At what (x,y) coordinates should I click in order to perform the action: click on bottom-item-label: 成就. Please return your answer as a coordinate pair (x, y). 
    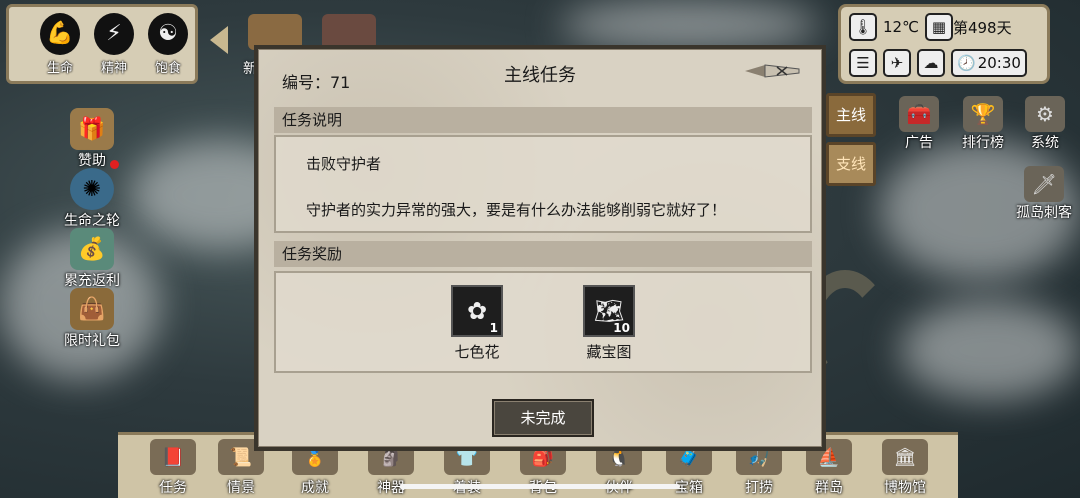
    Looking at the image, I should click on (315, 488).